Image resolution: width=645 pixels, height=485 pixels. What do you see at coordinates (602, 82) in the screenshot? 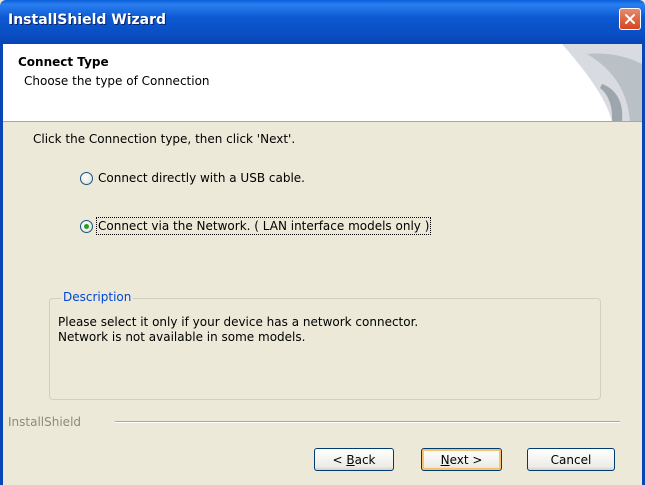
I see `wizard-logo-graphic` at bounding box center [602, 82].